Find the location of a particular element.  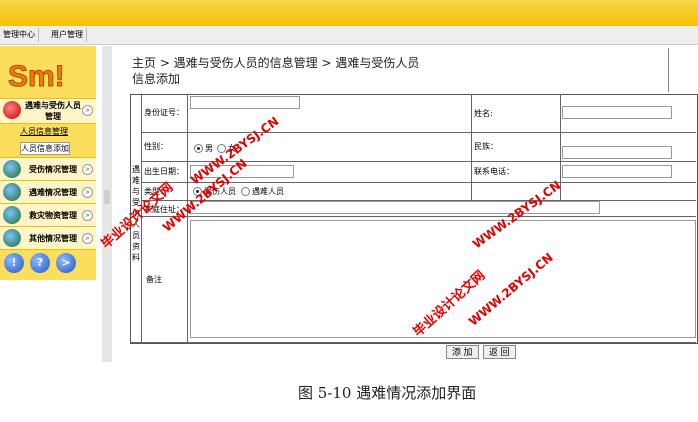

sidebar-group-label: 遇难与受伤人员管理 is located at coordinates (53, 111).